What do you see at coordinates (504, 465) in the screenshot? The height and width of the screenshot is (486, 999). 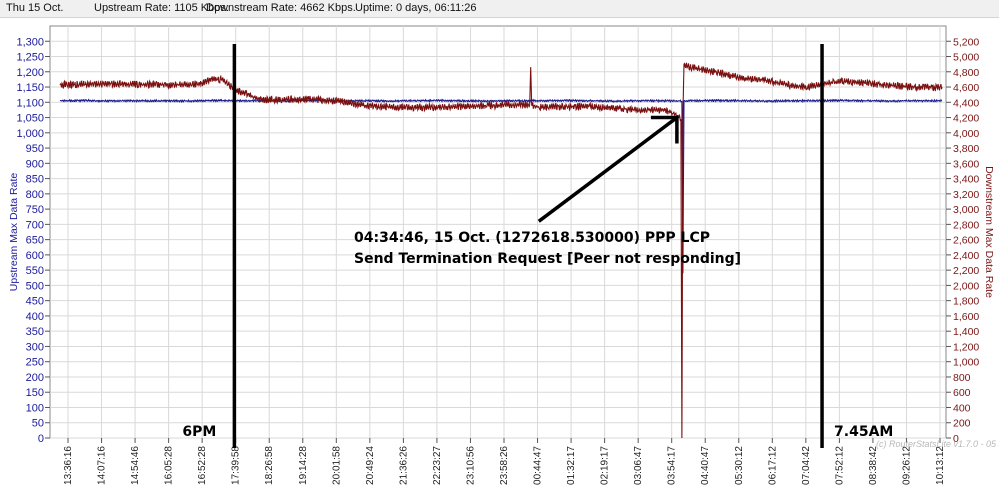 I see `x-tick-label: 23:58:26` at bounding box center [504, 465].